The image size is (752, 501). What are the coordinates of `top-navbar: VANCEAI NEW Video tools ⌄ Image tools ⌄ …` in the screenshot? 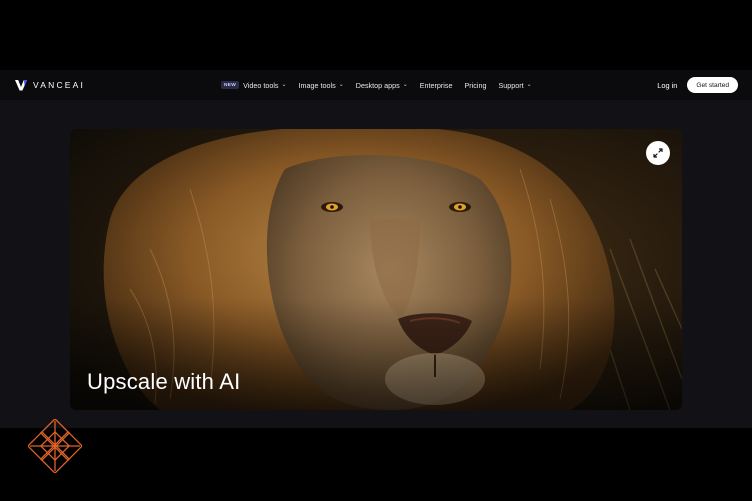 It's located at (376, 85).